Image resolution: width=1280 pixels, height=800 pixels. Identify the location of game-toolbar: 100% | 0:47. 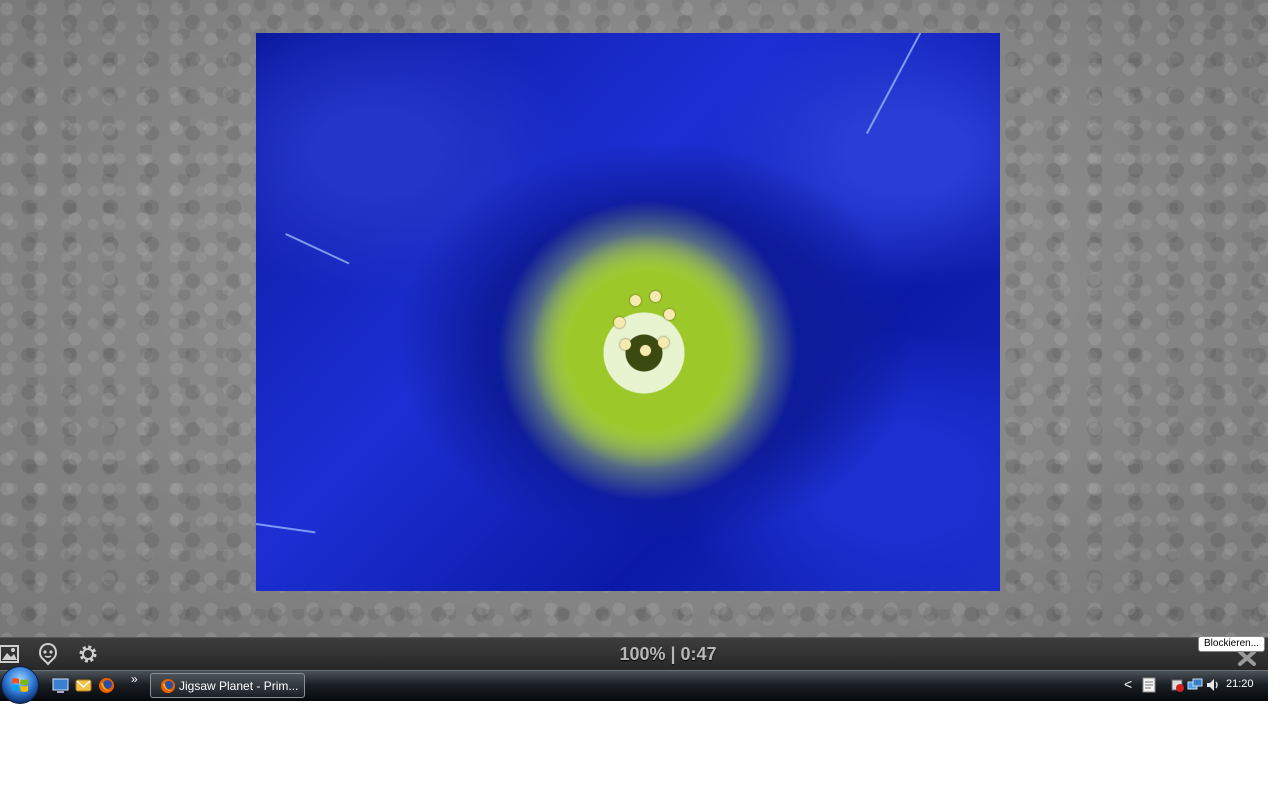
(634, 654).